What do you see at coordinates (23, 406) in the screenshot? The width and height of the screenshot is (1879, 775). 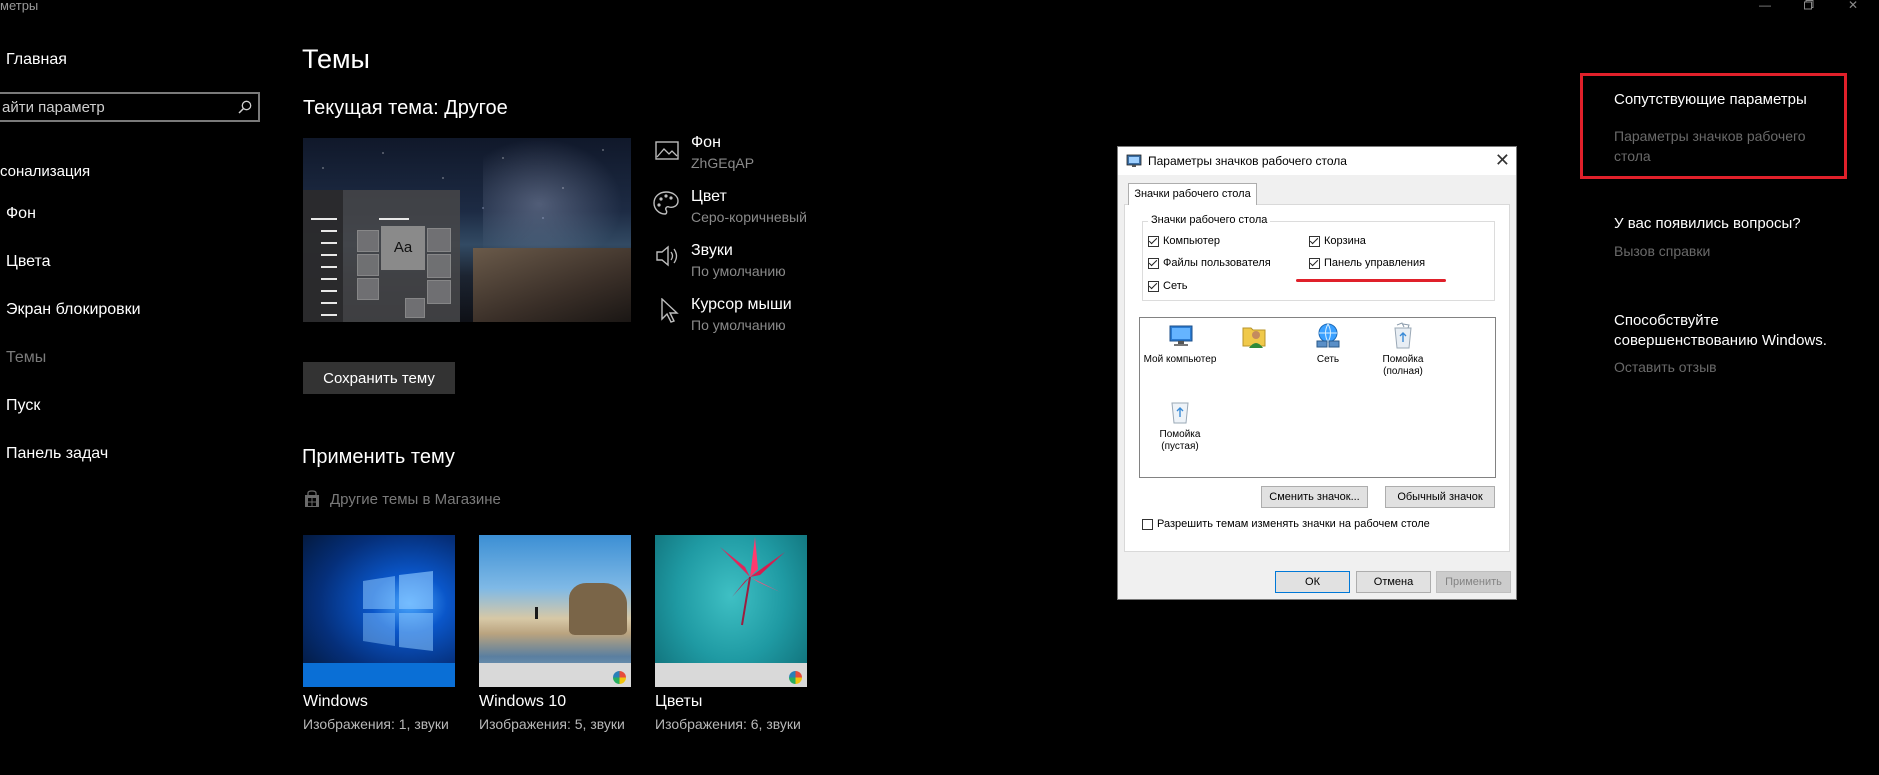 I see `nav-item-start: Пуск` at bounding box center [23, 406].